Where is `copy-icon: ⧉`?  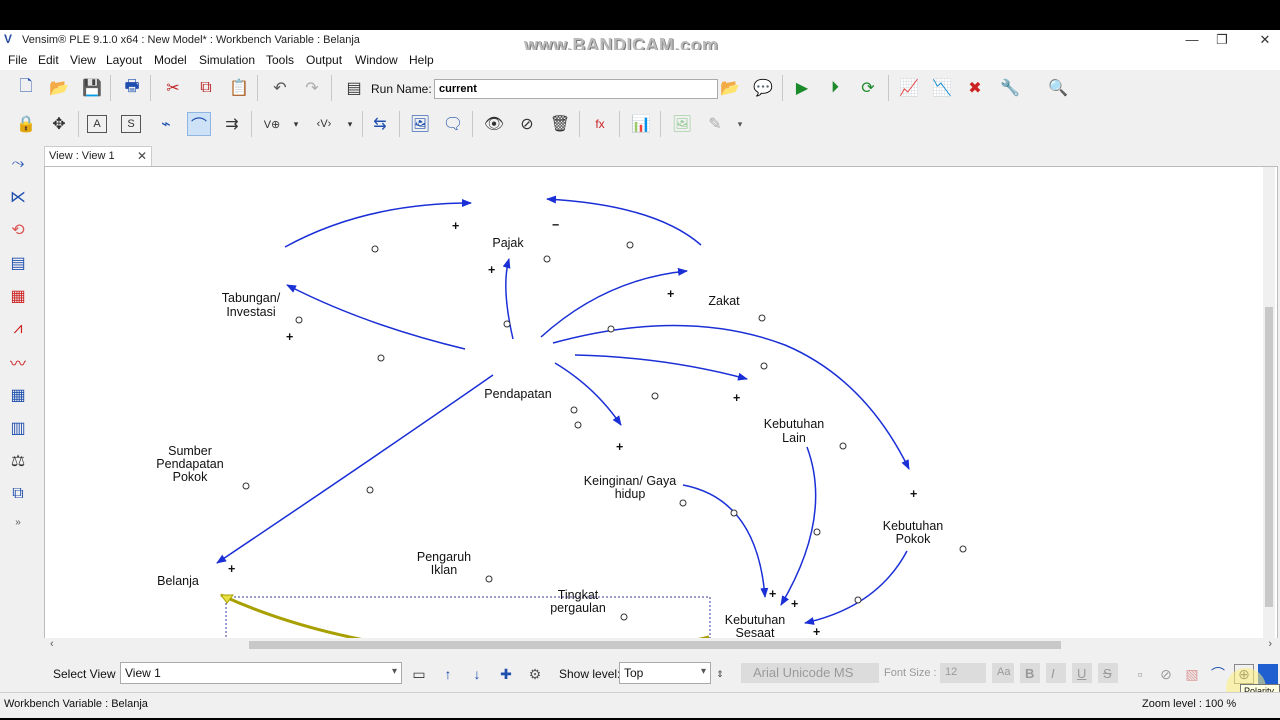
copy-icon: ⧉ is located at coordinates (206, 88).